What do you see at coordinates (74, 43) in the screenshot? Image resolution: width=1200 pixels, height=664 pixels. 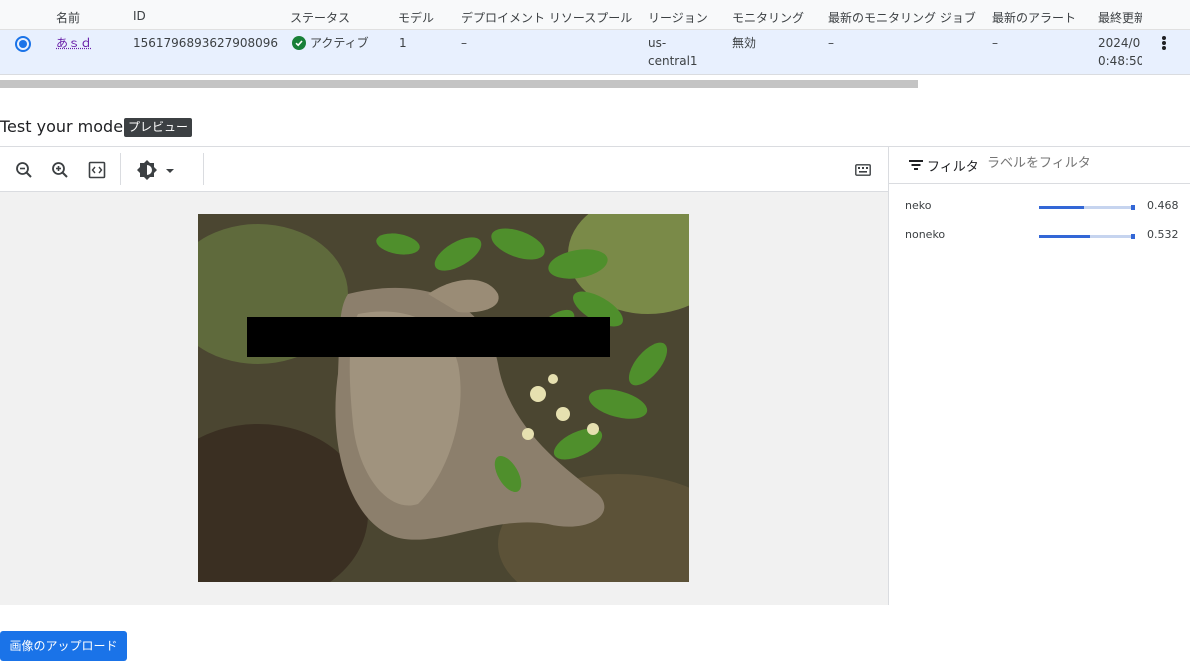 I see `endpoint-name-link: あｓｄ` at bounding box center [74, 43].